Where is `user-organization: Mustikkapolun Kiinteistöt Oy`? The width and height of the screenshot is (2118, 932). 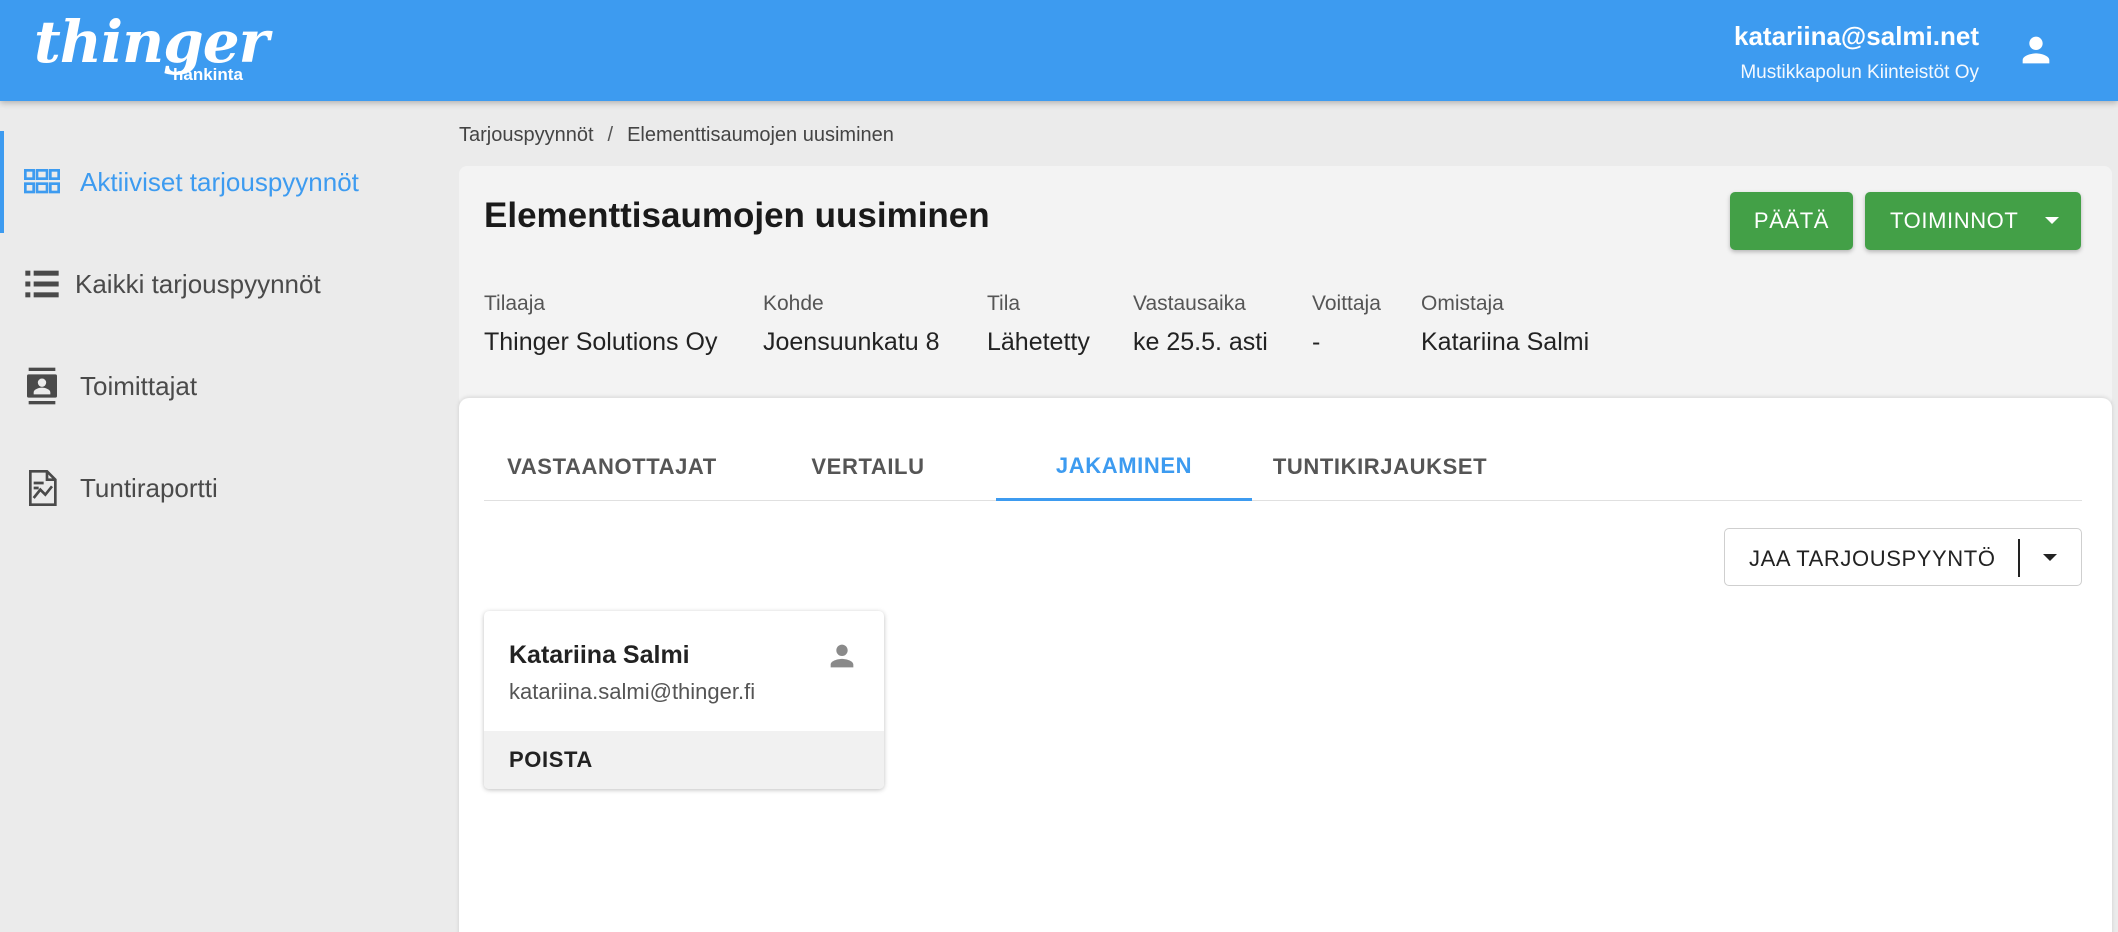 user-organization: Mustikkapolun Kiinteistöt Oy is located at coordinates (1859, 72).